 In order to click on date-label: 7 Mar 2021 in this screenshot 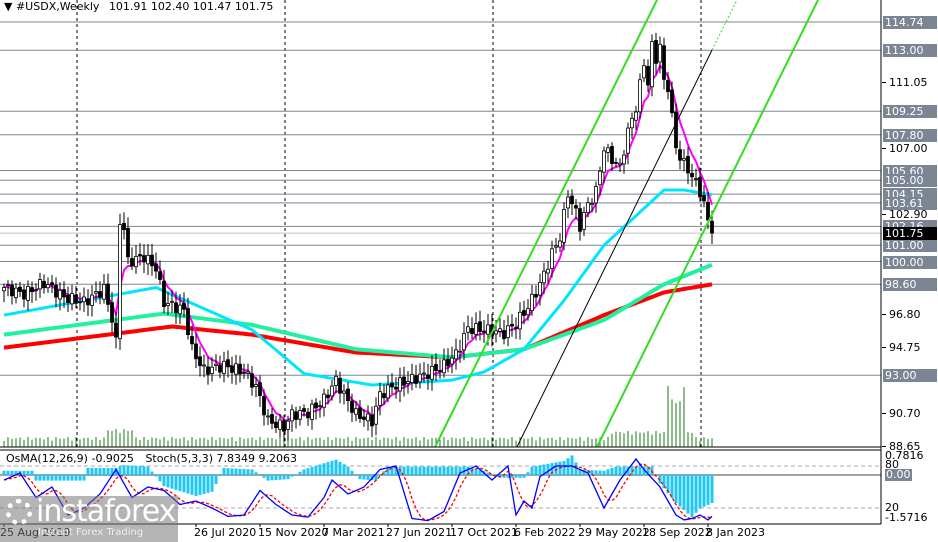, I will do `click(353, 532)`.